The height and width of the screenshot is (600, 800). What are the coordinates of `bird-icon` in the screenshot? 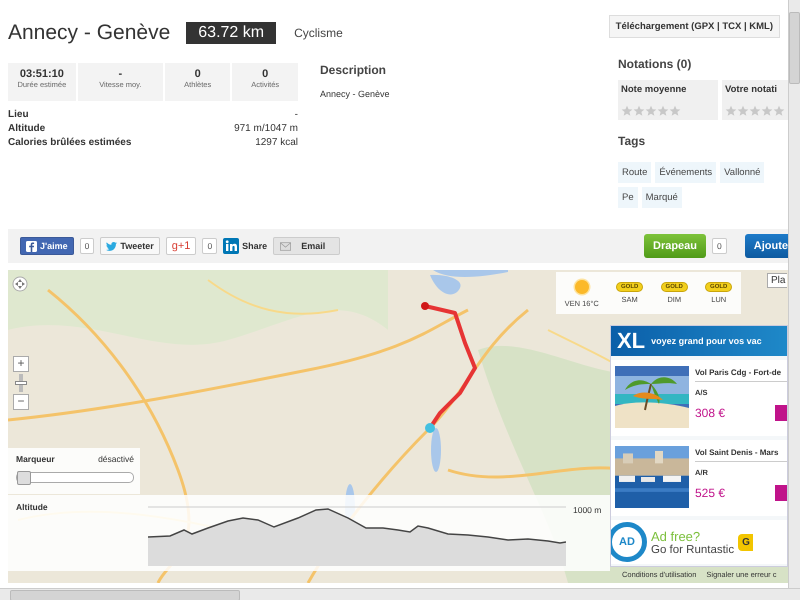 It's located at (112, 246).